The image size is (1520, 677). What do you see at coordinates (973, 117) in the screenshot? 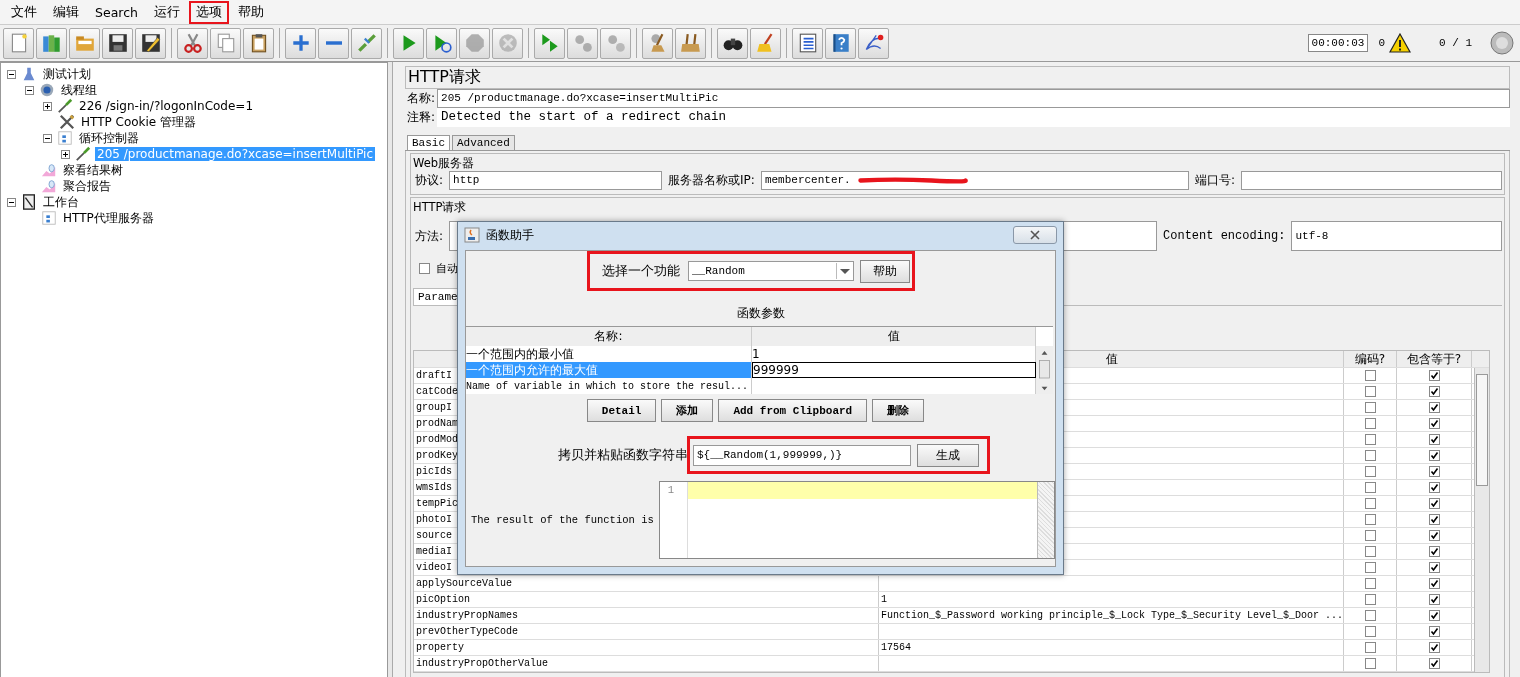
I see `comment-field: Detected the start of a redirect chain` at bounding box center [973, 117].